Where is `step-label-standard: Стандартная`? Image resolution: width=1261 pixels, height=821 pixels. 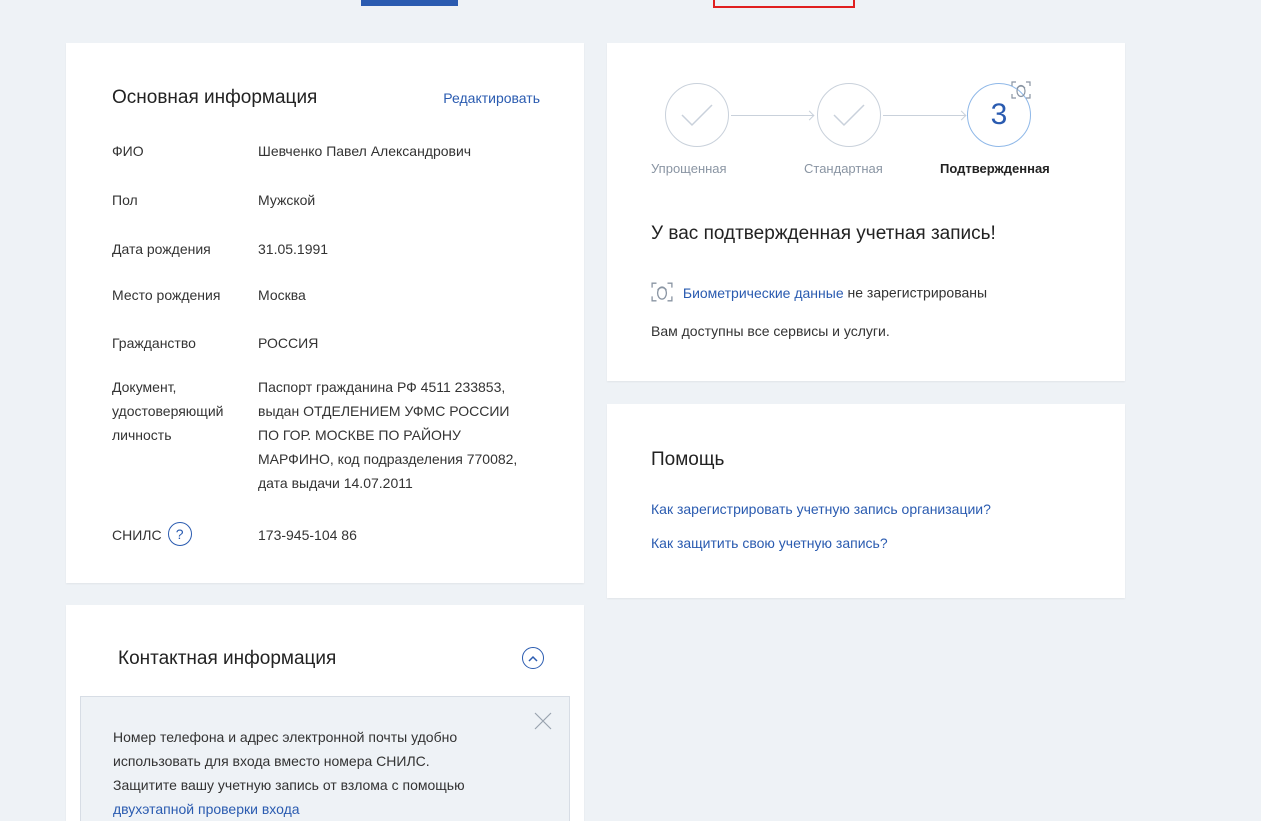 step-label-standard: Стандартная is located at coordinates (843, 168).